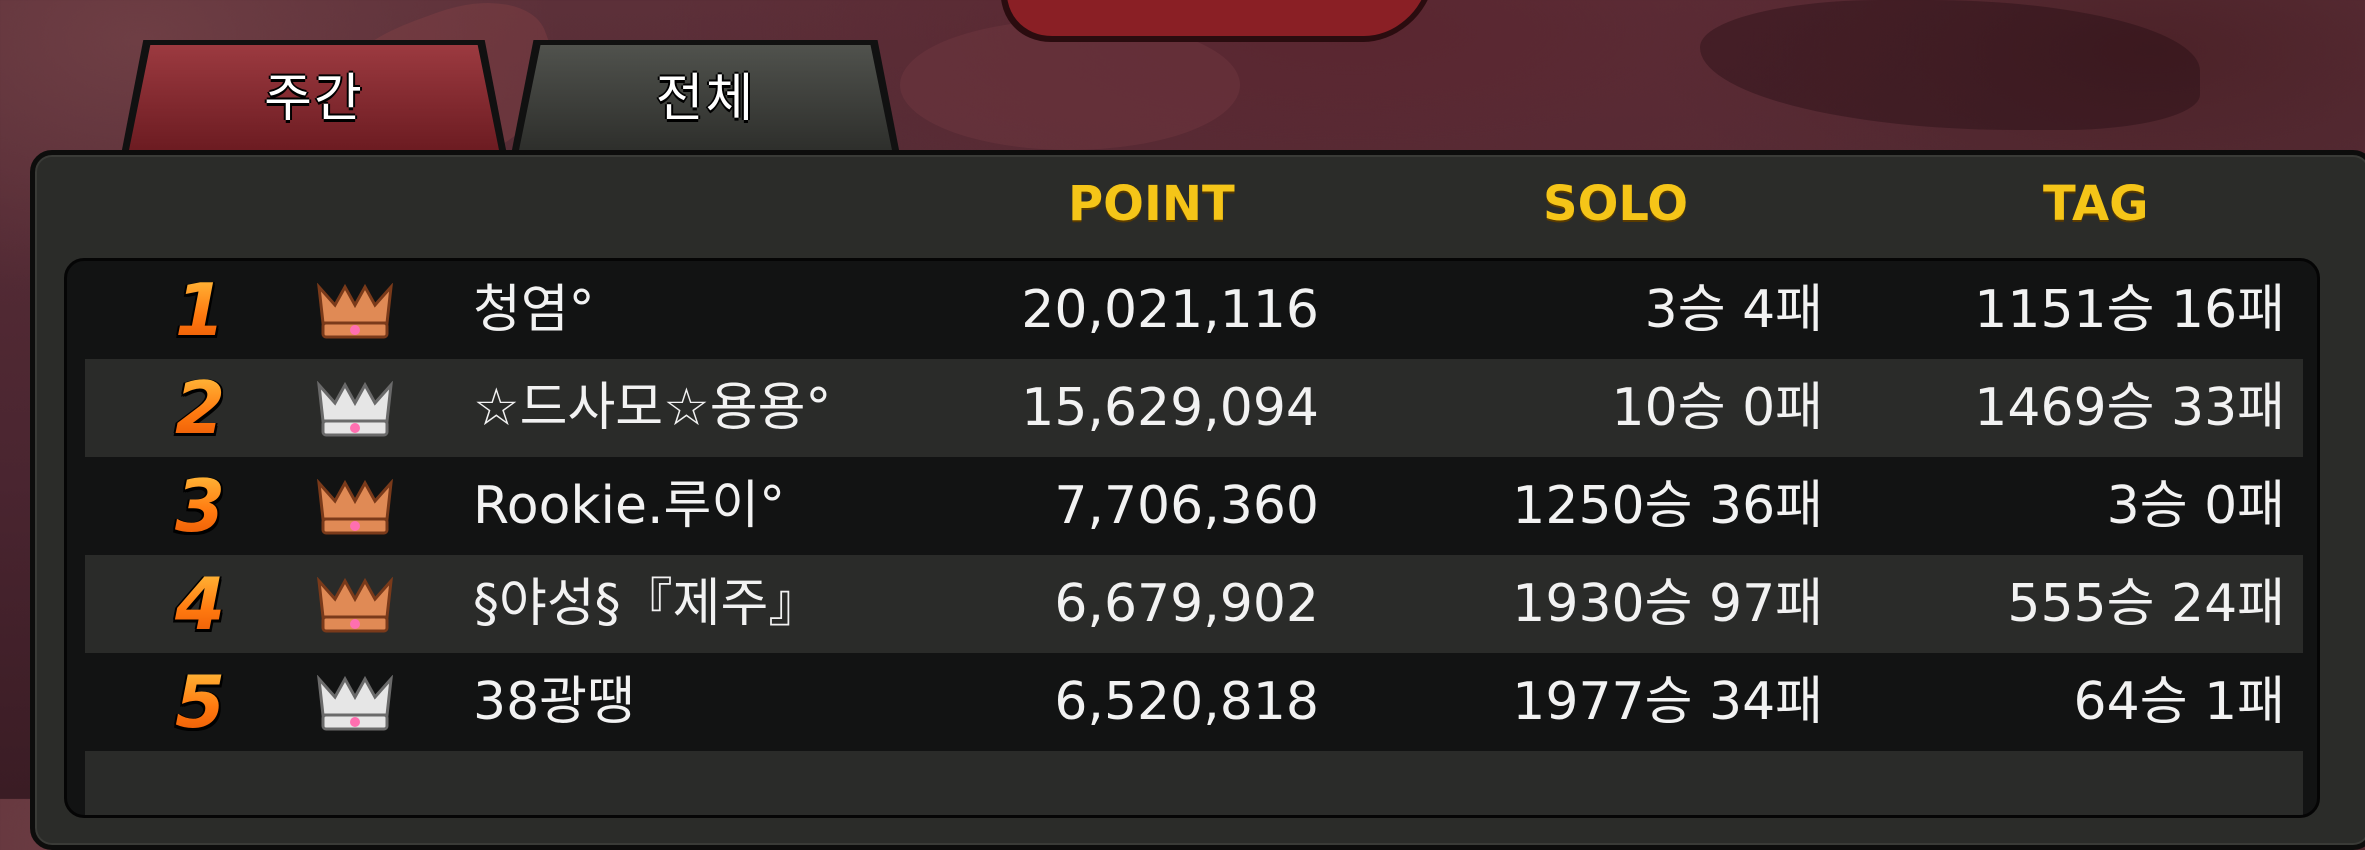  What do you see at coordinates (1950, 65) in the screenshot?
I see `background-art` at bounding box center [1950, 65].